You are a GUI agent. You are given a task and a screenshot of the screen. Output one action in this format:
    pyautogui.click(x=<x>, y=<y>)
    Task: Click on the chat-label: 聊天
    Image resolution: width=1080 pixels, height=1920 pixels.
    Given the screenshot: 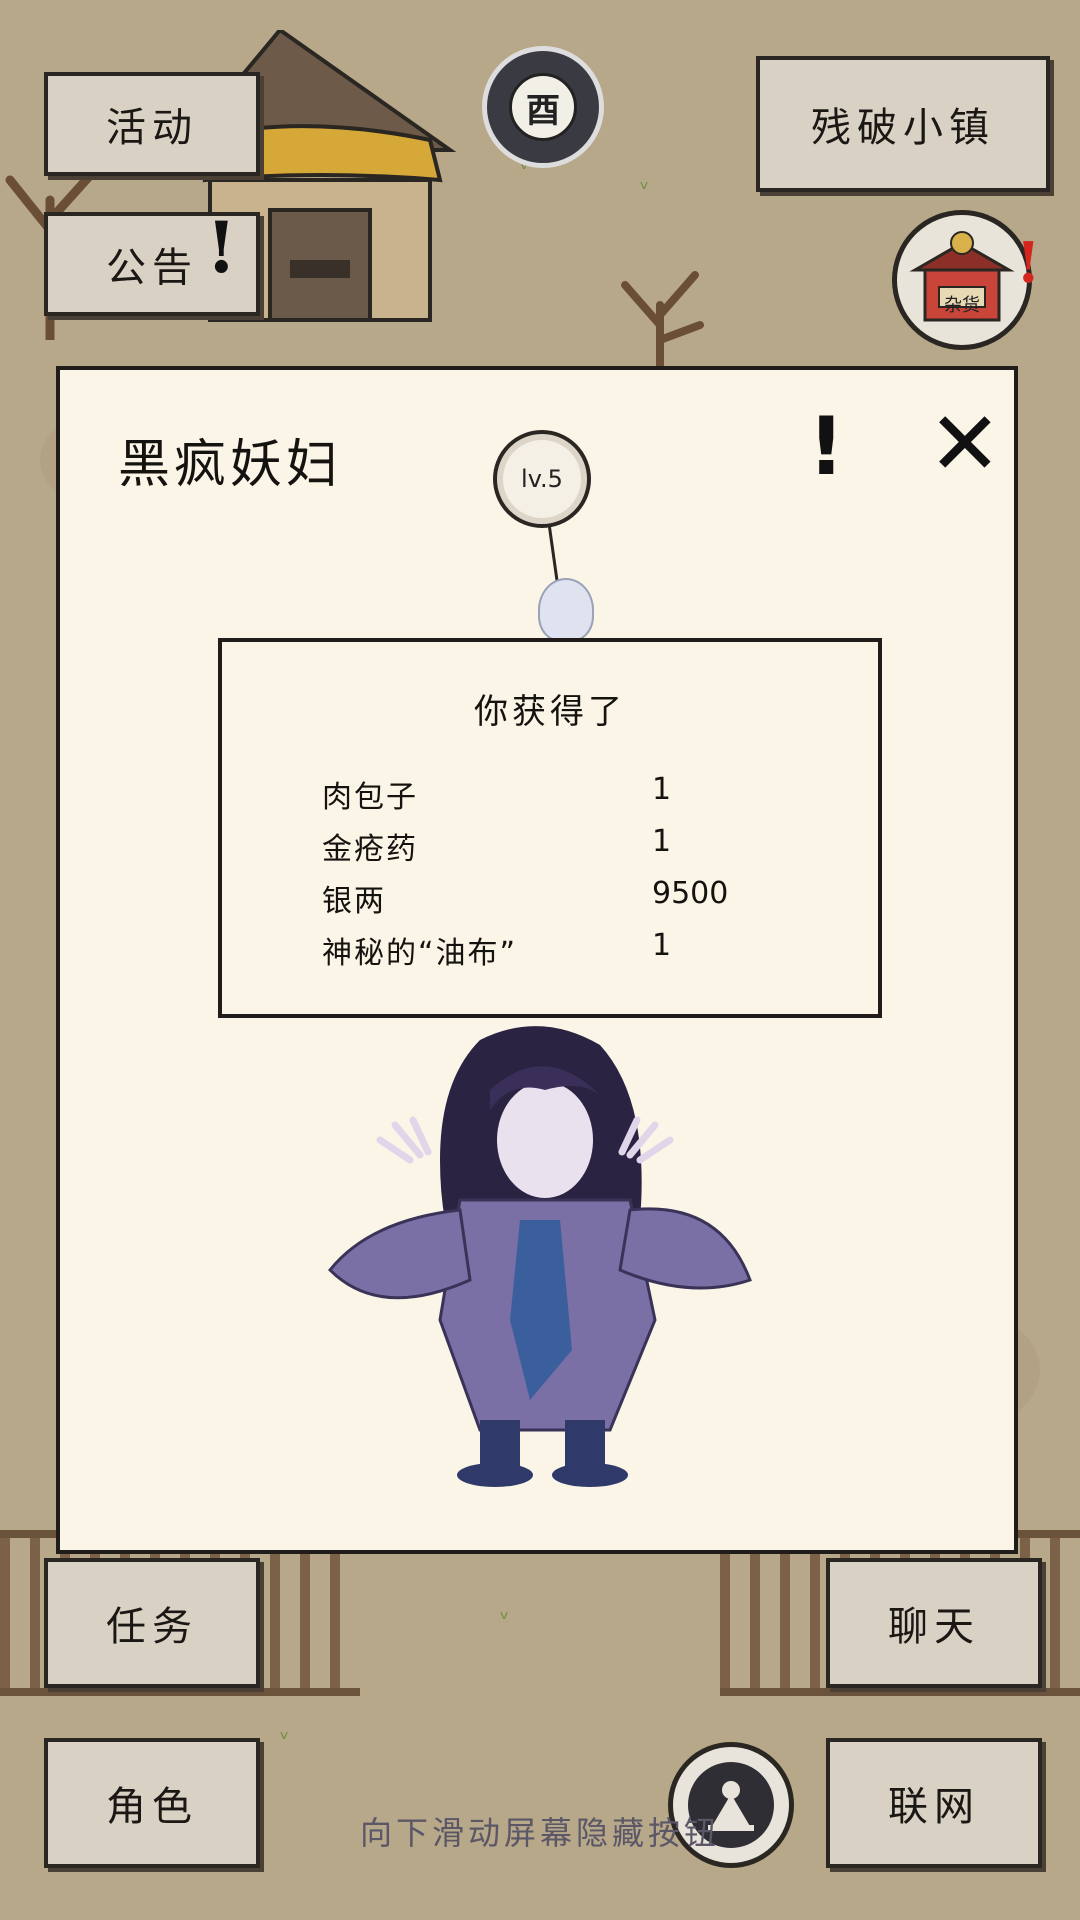 What is the action you would take?
    pyautogui.click(x=934, y=1627)
    